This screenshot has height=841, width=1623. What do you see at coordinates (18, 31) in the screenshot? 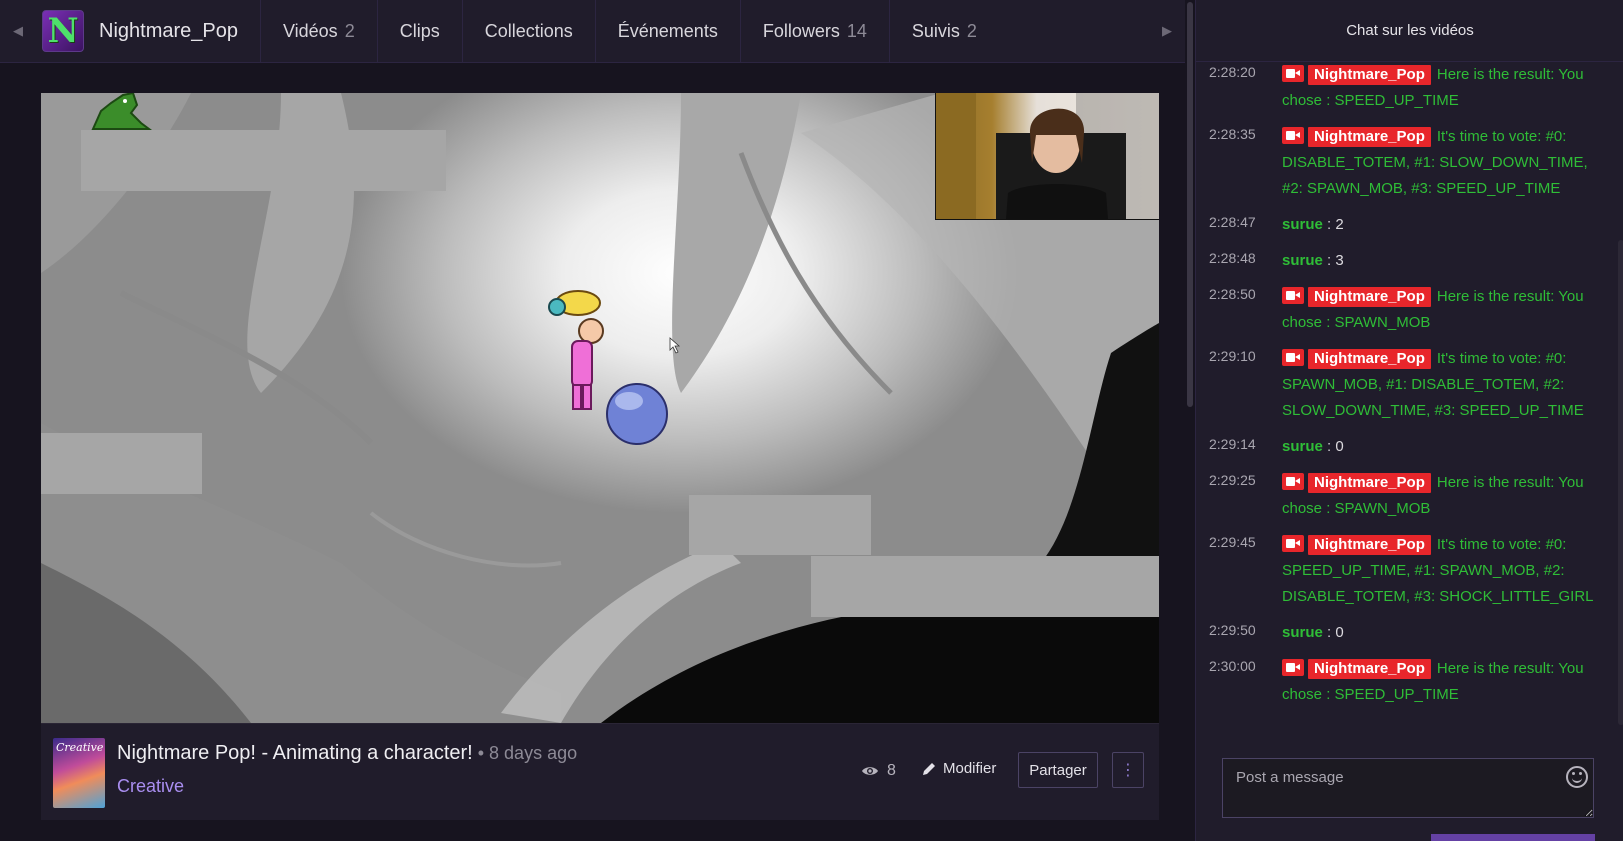
I see `nav-scroll-left-icon: ◀` at bounding box center [18, 31].